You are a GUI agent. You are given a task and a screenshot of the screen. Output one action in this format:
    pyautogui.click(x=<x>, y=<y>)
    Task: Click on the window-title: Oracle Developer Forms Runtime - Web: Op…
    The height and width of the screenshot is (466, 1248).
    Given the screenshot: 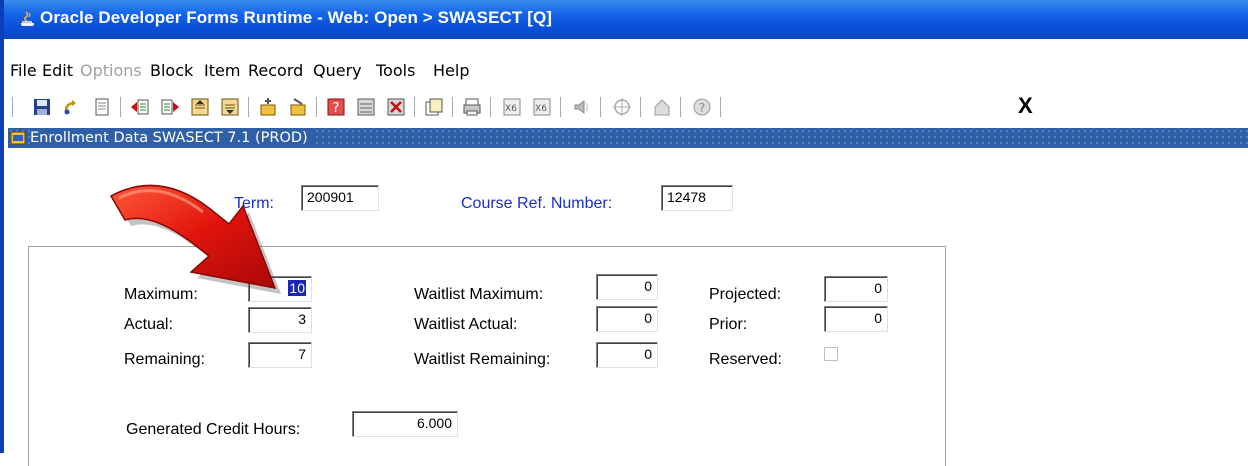 What is the action you would take?
    pyautogui.click(x=296, y=17)
    